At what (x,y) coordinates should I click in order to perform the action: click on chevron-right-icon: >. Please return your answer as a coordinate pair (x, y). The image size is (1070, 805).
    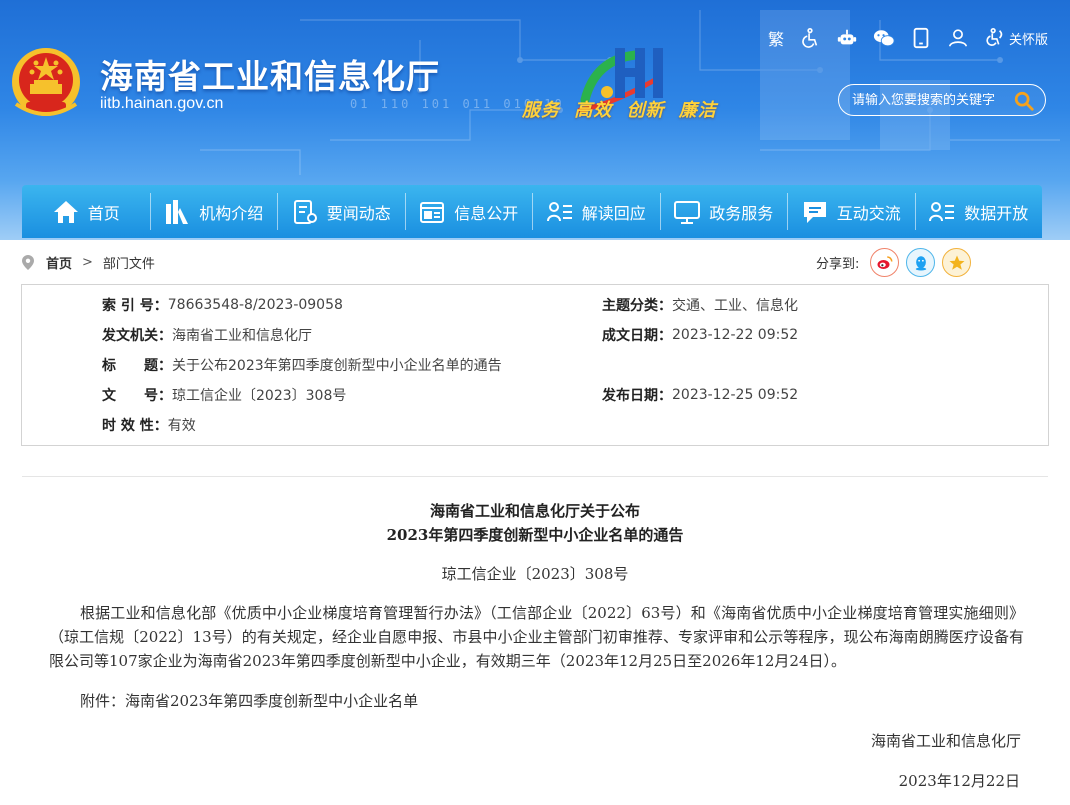
    Looking at the image, I should click on (87, 262).